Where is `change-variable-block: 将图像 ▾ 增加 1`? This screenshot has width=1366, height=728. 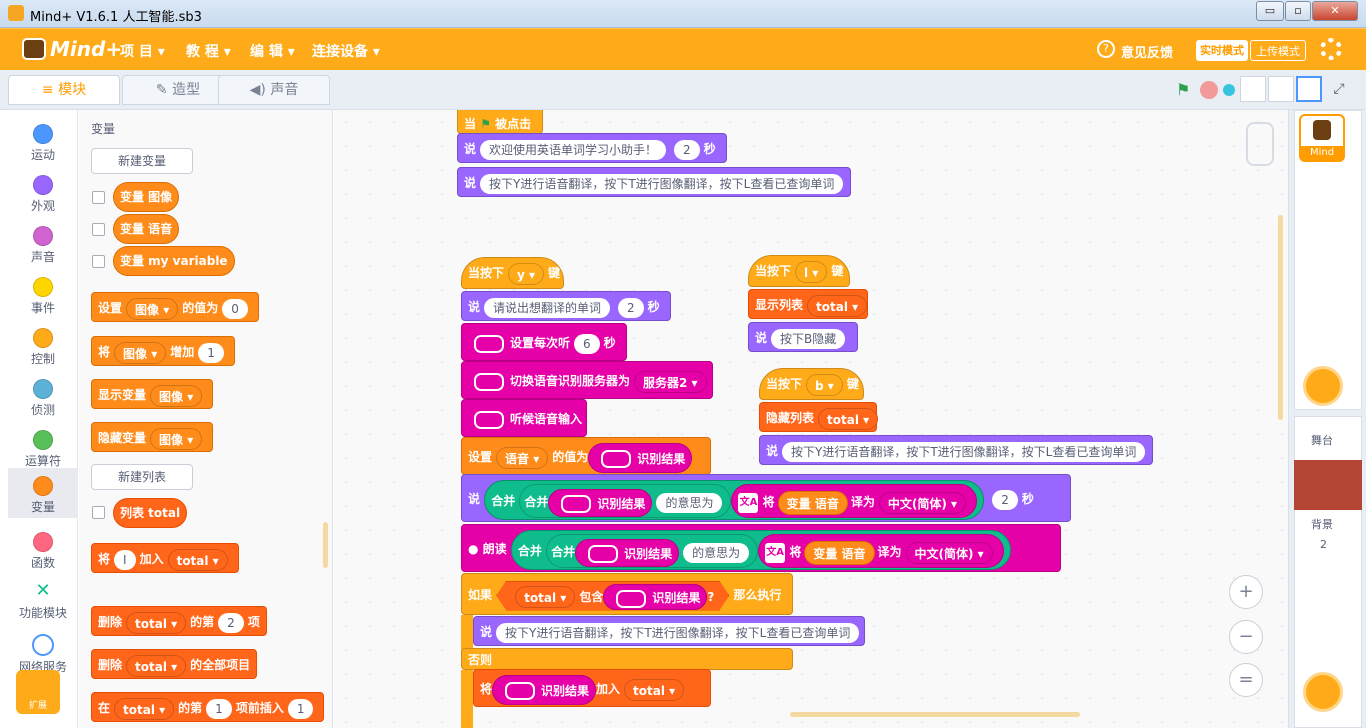 change-variable-block: 将图像 ▾ 增加 1 is located at coordinates (163, 351).